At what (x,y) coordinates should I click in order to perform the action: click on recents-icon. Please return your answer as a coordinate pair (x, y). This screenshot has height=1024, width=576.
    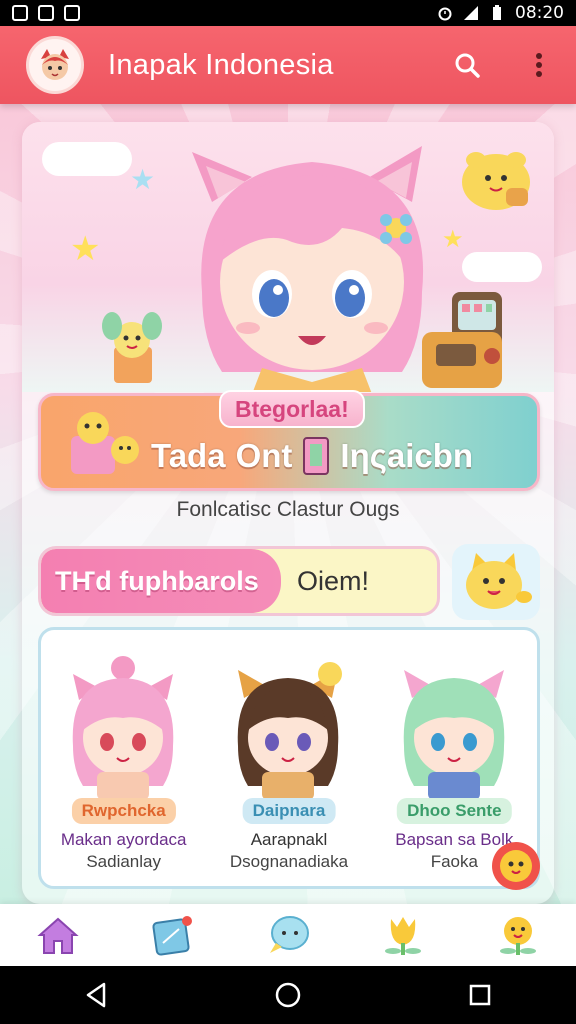
    Looking at the image, I should click on (480, 995).